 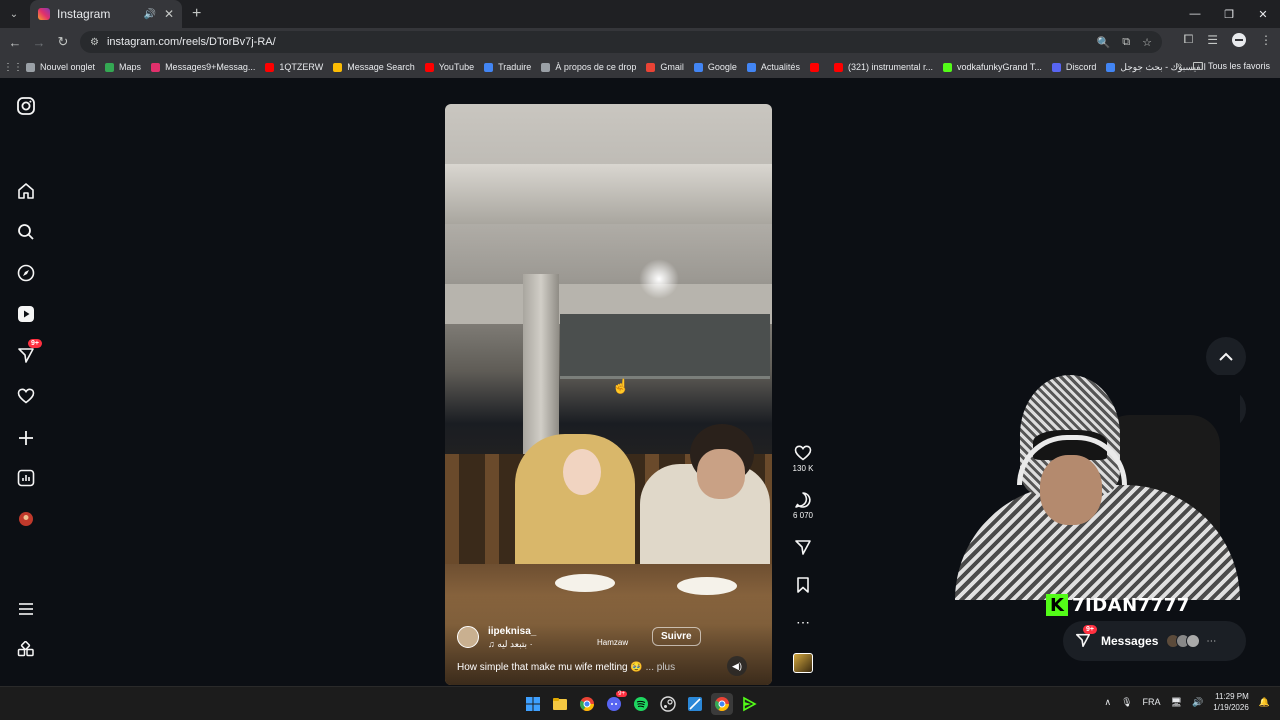 I want to click on steam-icon, so click(x=668, y=704).